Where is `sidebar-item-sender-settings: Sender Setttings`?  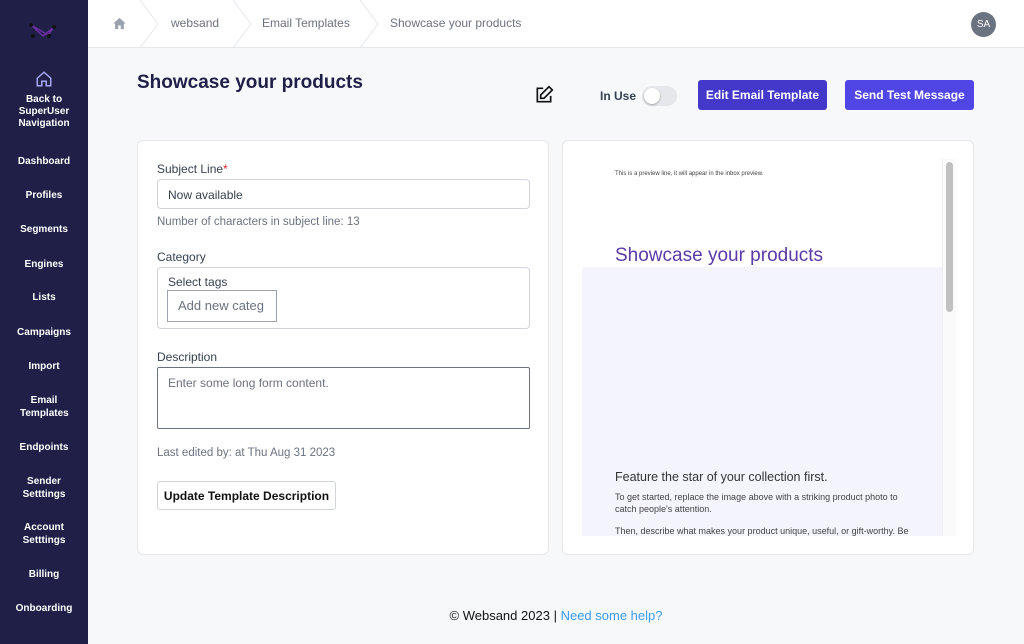
sidebar-item-sender-settings: Sender Setttings is located at coordinates (44, 488).